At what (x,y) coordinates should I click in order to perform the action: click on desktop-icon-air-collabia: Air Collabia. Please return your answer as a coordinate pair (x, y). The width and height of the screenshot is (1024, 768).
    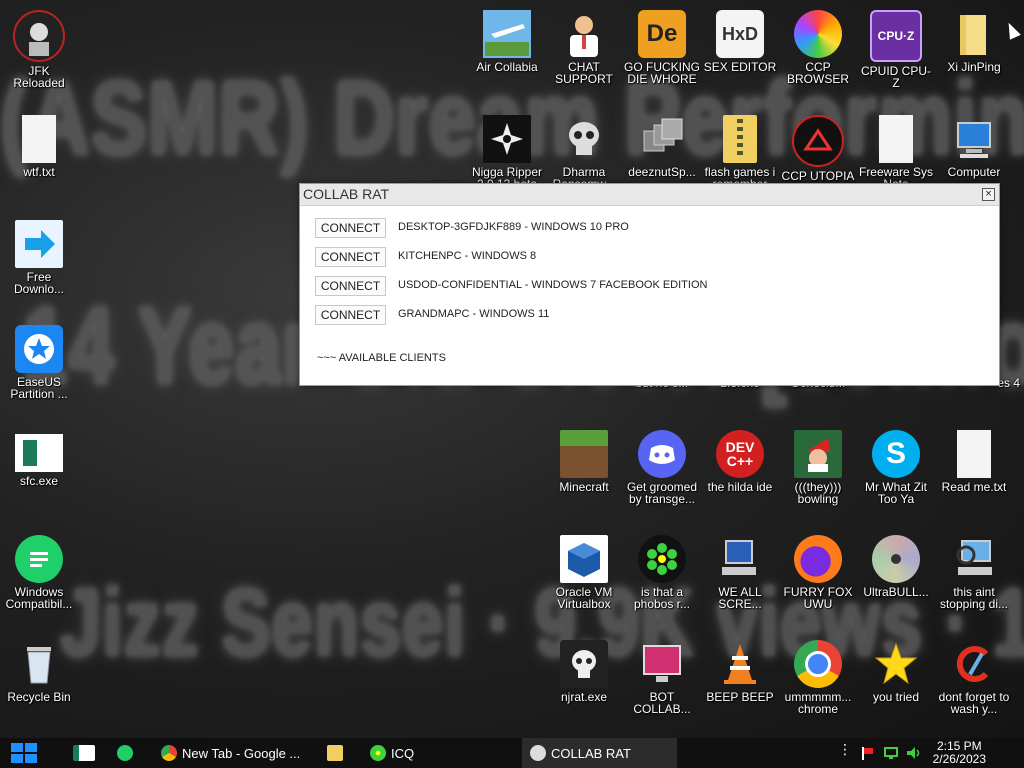
    Looking at the image, I should click on (507, 54).